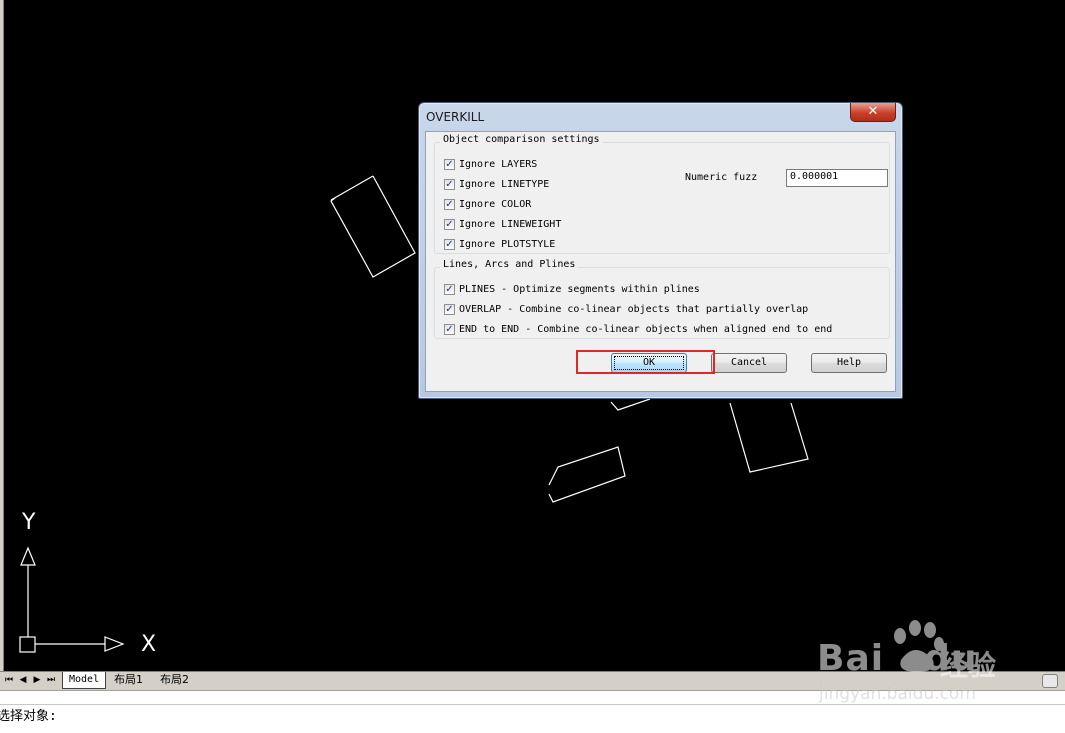  I want to click on ucs-y-label: Y, so click(29, 522).